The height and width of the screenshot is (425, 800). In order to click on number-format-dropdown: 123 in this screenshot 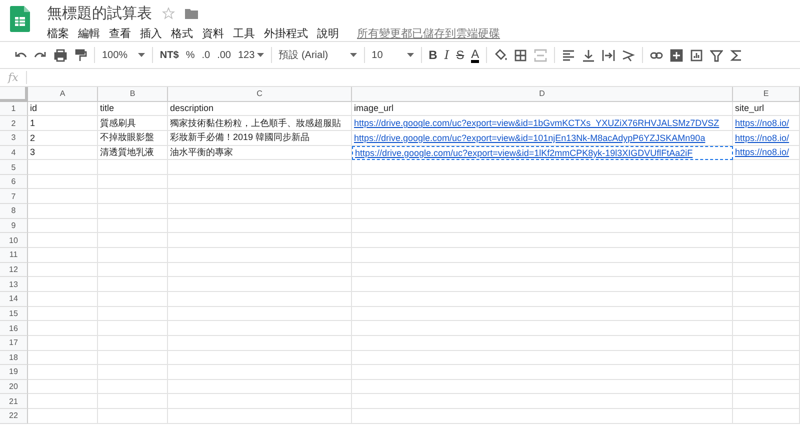, I will do `click(251, 55)`.